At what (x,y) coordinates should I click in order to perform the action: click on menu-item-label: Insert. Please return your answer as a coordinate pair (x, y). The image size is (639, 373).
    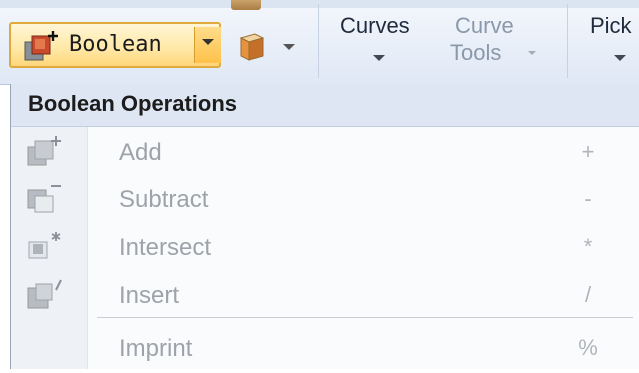
    Looking at the image, I should click on (149, 295).